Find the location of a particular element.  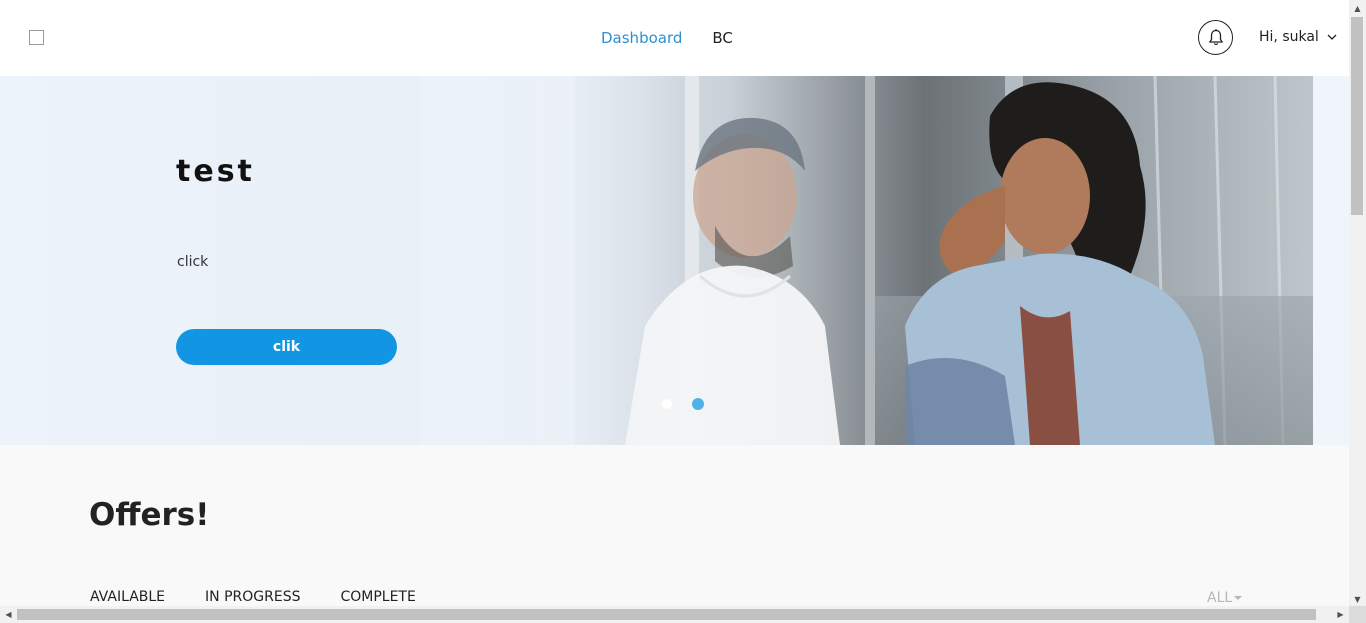

horizontal-scrollbar: ◀ ▶ is located at coordinates (674, 614).